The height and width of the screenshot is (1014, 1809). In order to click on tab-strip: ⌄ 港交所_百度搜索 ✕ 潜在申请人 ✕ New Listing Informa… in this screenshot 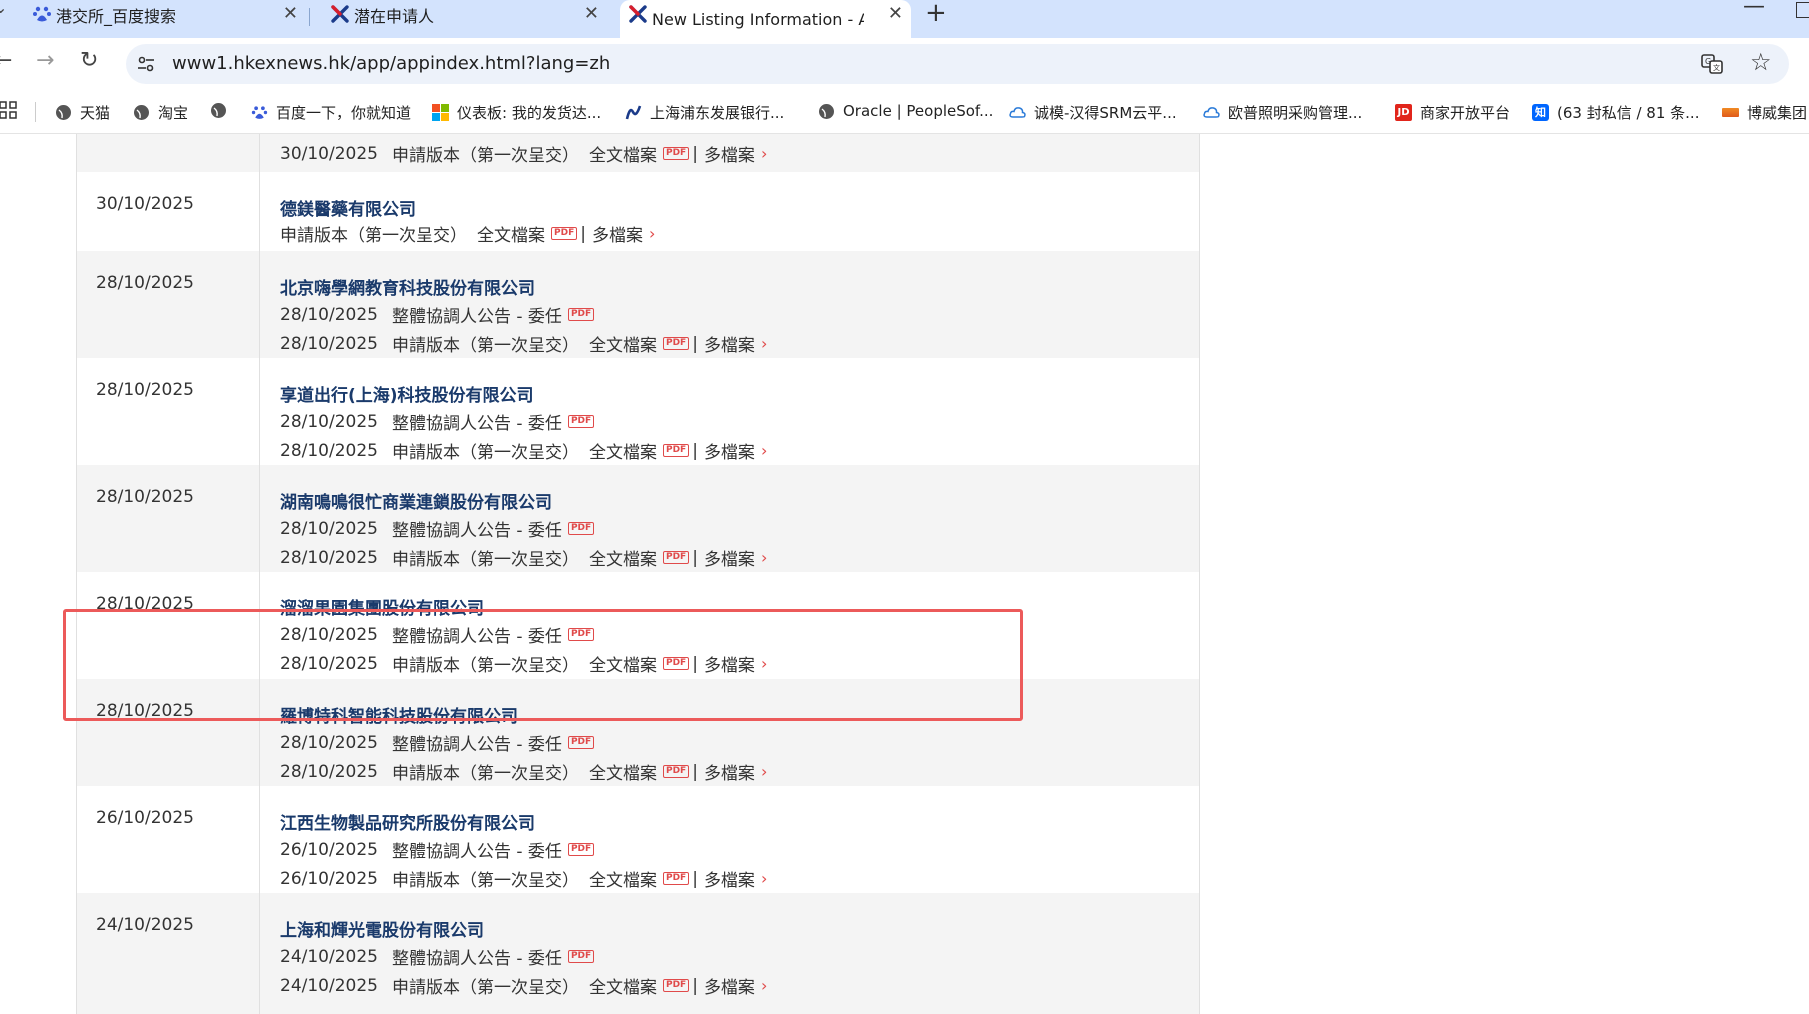, I will do `click(904, 19)`.